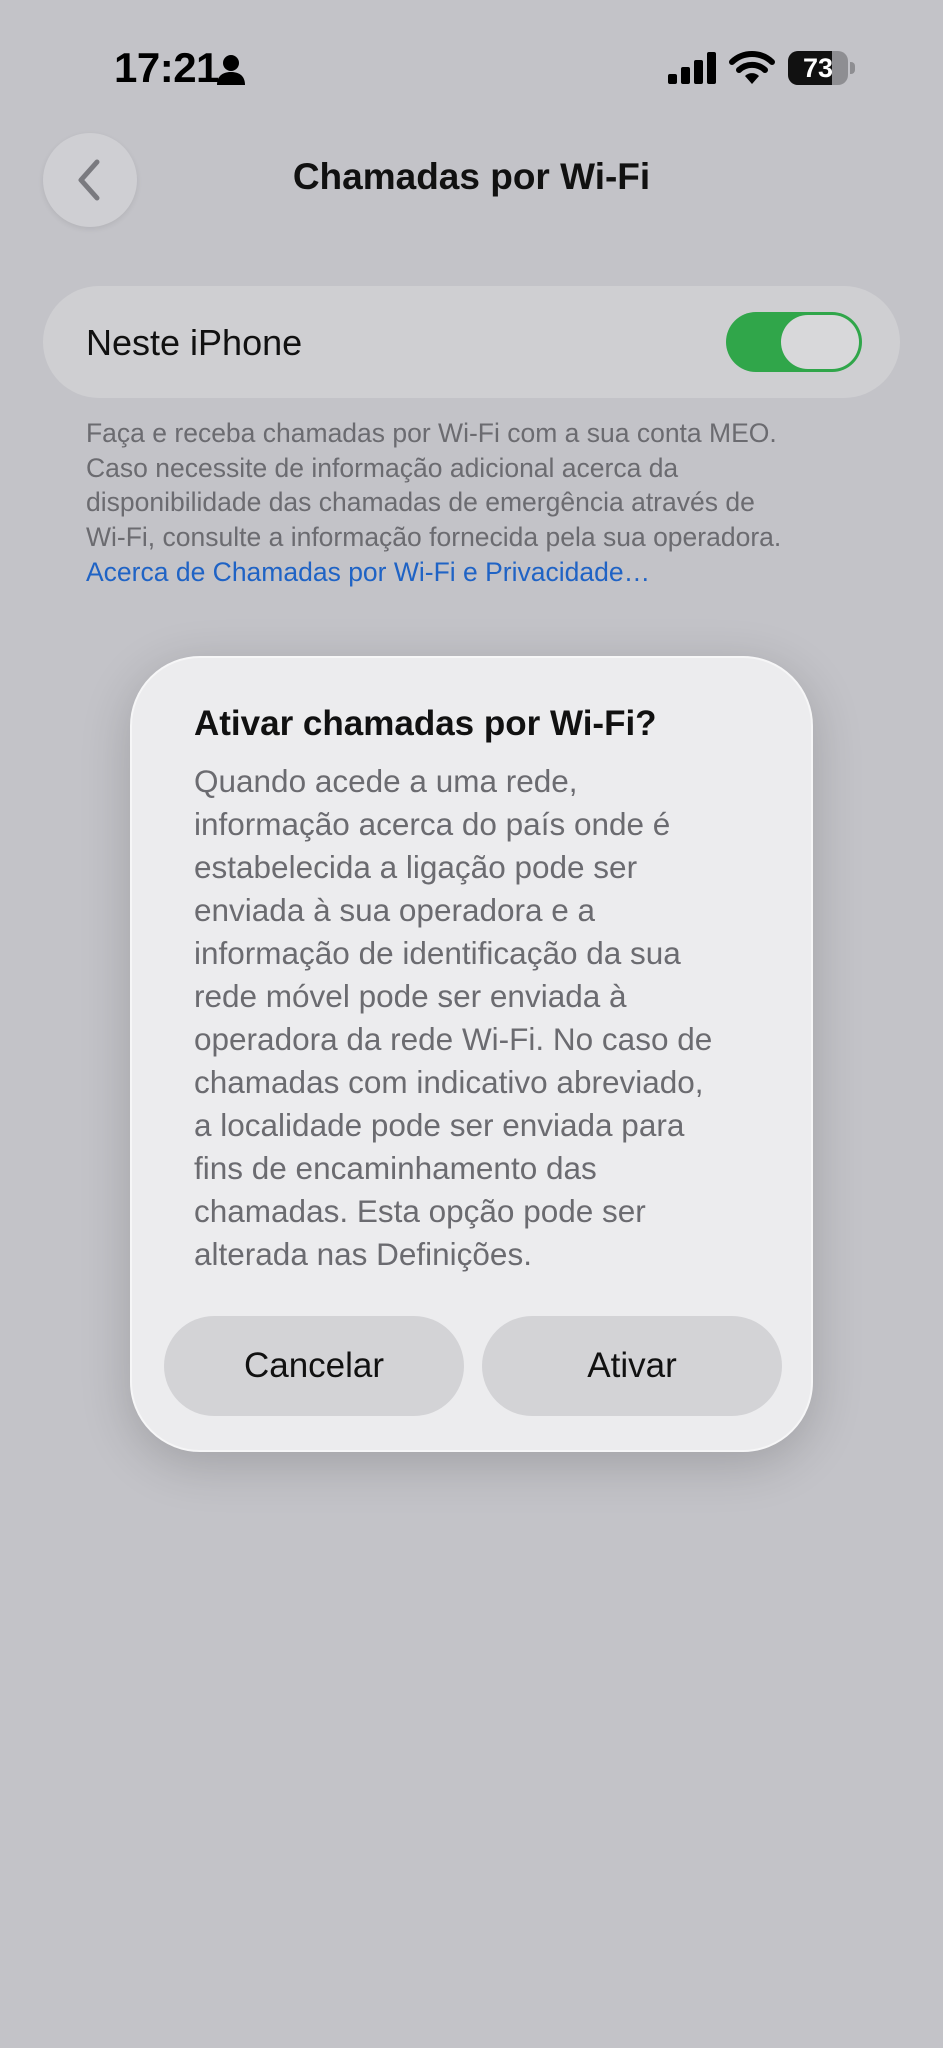  Describe the element at coordinates (752, 67) in the screenshot. I see `wifi-icon` at that location.